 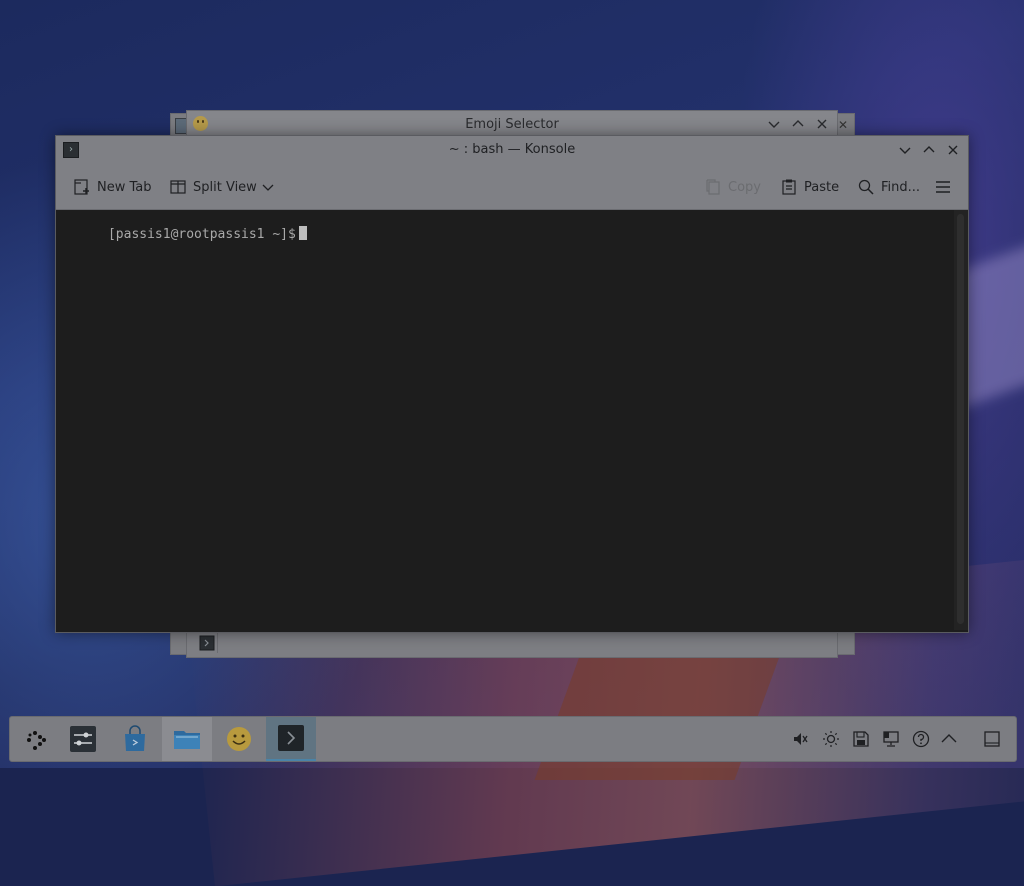 I want to click on new-tab-label: New Tab, so click(x=124, y=187).